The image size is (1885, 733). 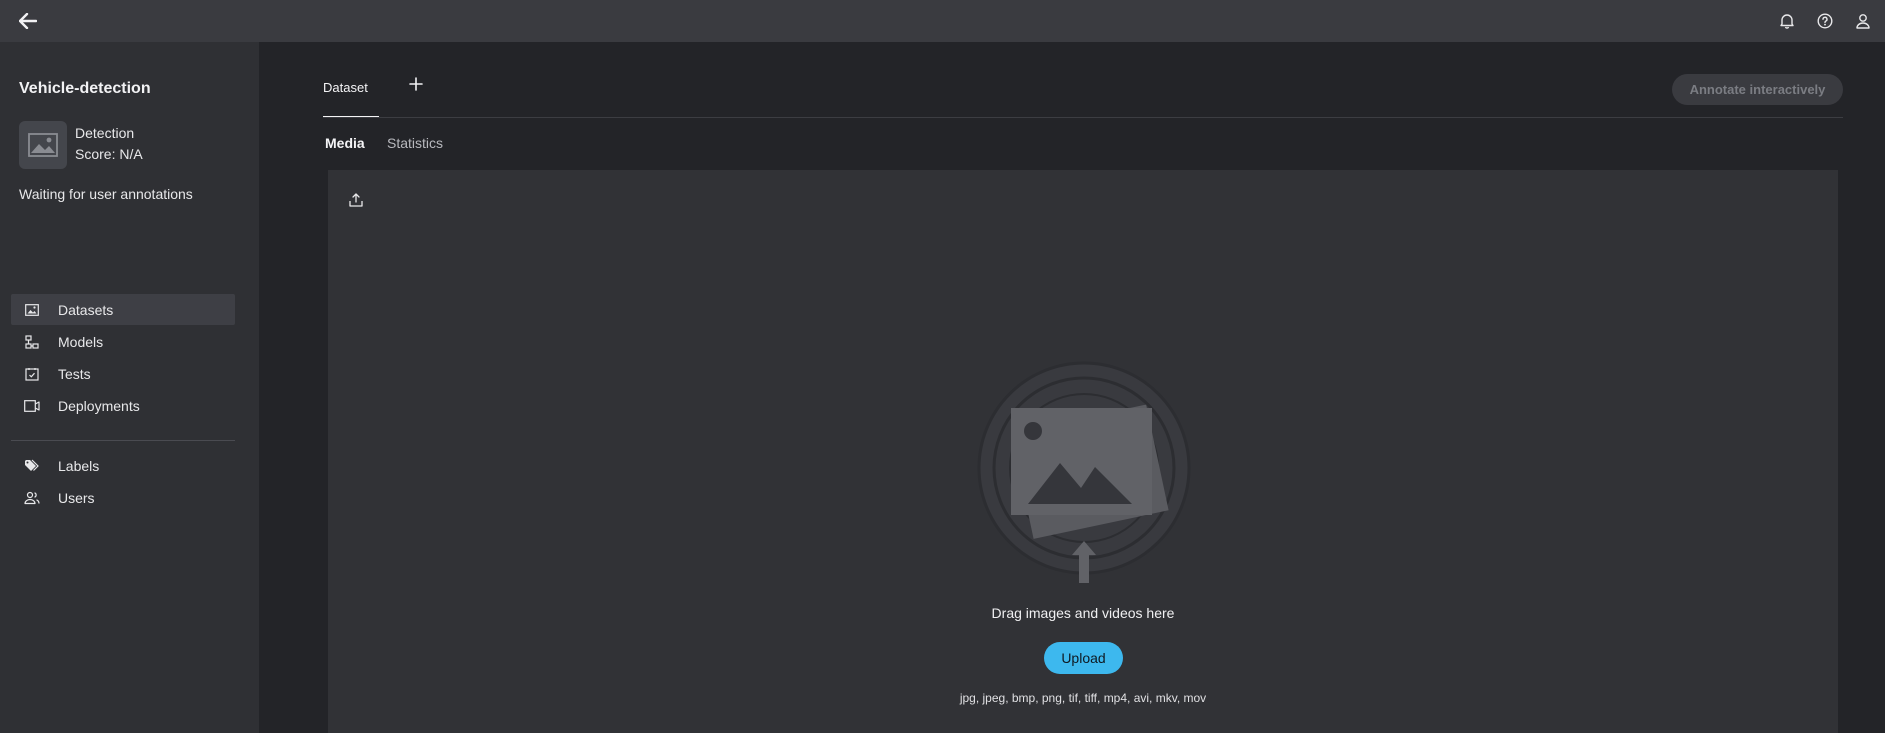 What do you see at coordinates (1757, 89) in the screenshot?
I see `annotate-interactively-button: Annotate interactively` at bounding box center [1757, 89].